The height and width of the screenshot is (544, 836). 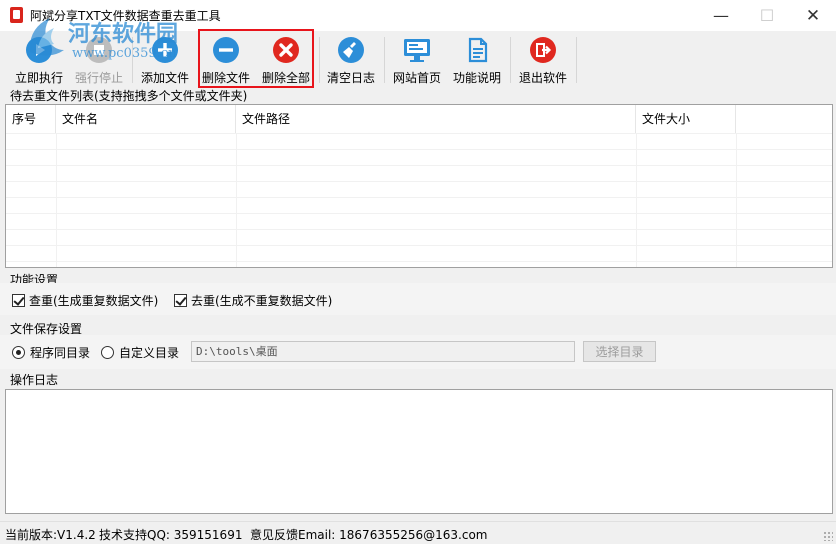 I want to click on website-label: 网站首页, so click(x=416, y=78).